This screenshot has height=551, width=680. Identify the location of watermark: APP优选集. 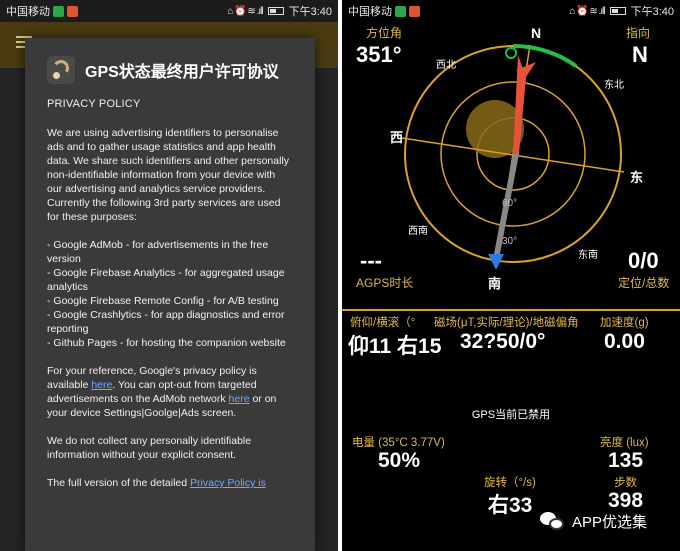
(593, 521).